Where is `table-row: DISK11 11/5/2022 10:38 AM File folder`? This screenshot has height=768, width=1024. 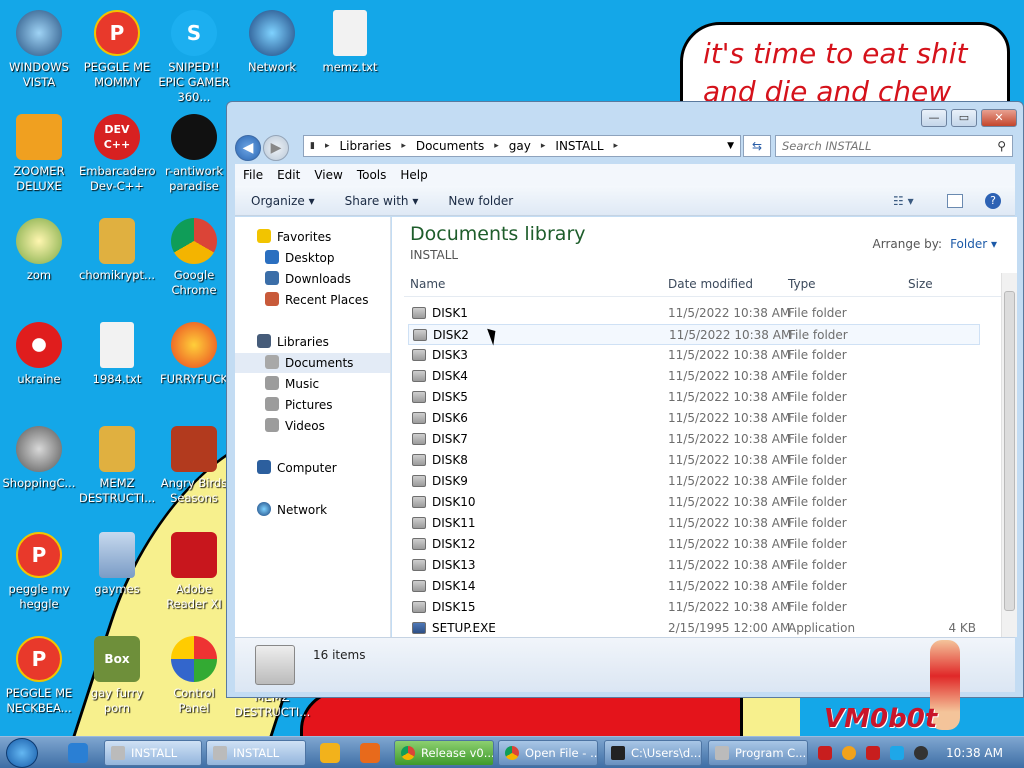 table-row: DISK11 11/5/2022 10:38 AM File folder is located at coordinates (694, 523).